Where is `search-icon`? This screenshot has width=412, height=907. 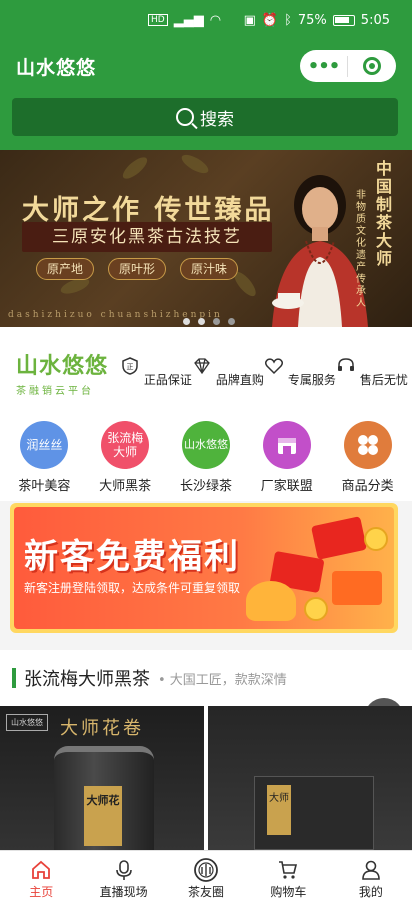 search-icon is located at coordinates (185, 117).